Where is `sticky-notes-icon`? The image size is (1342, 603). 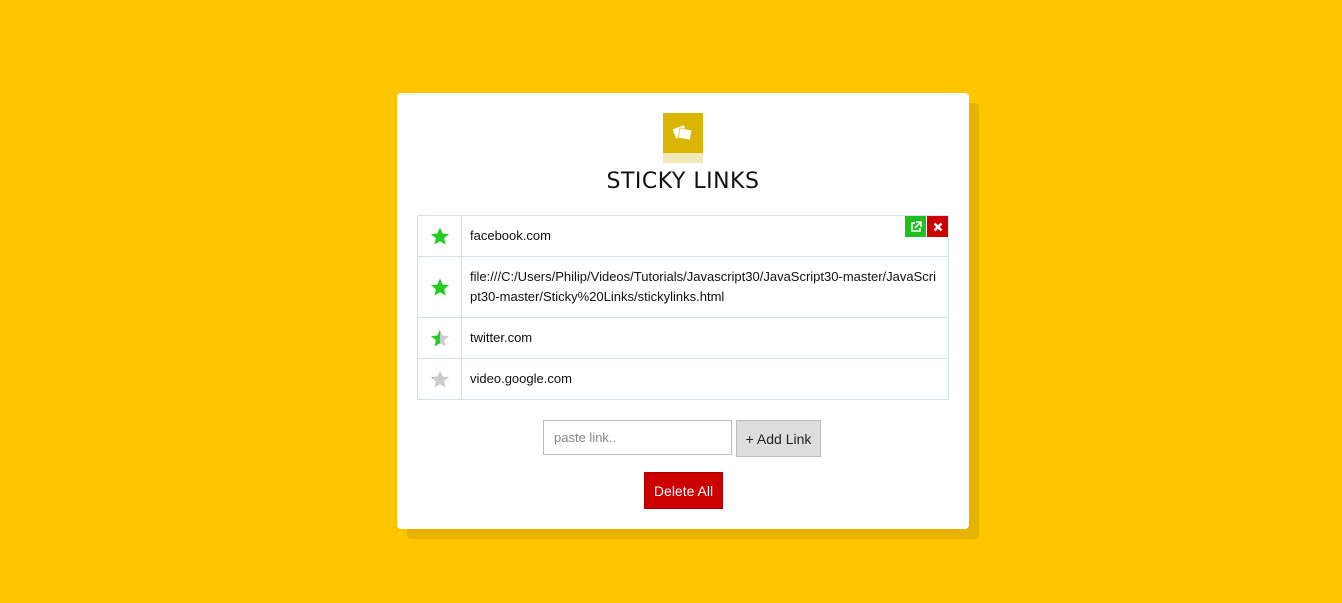 sticky-notes-icon is located at coordinates (683, 133).